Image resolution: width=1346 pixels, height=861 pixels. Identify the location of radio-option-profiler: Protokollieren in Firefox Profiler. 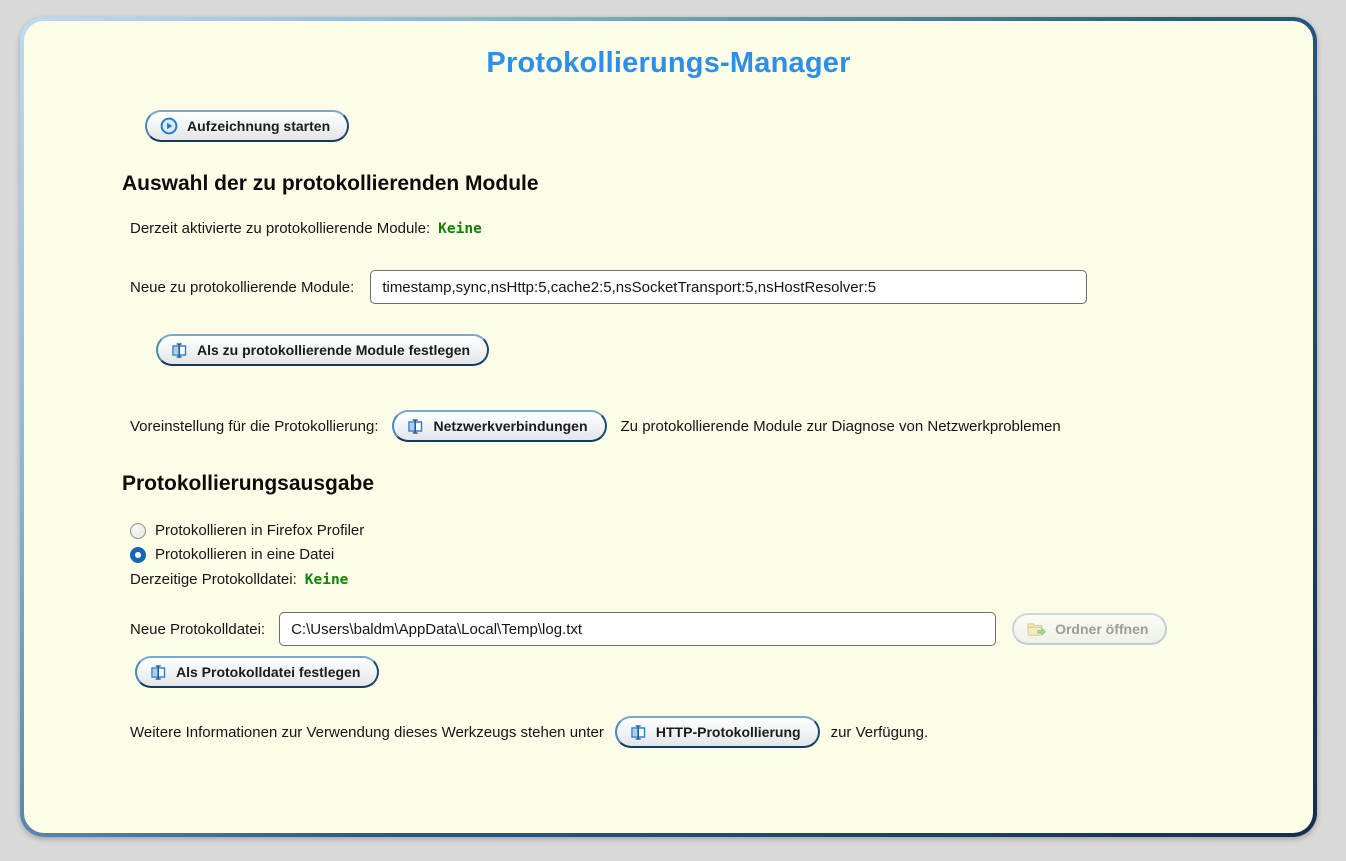
(701, 530).